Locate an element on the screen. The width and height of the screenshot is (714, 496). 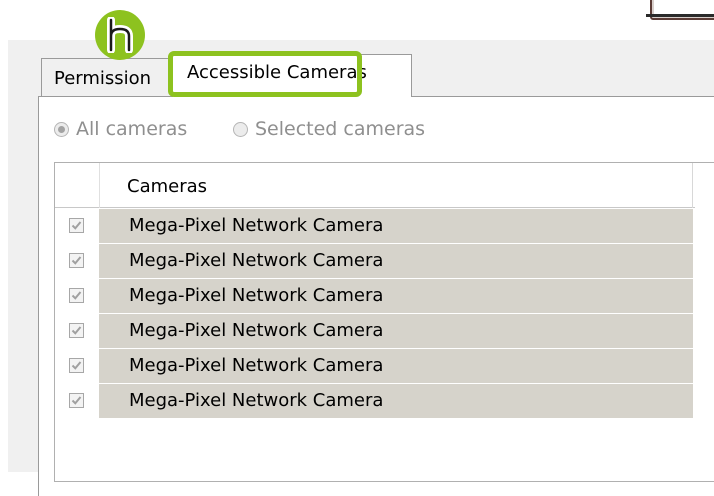
header-edge is located at coordinates (692, 185).